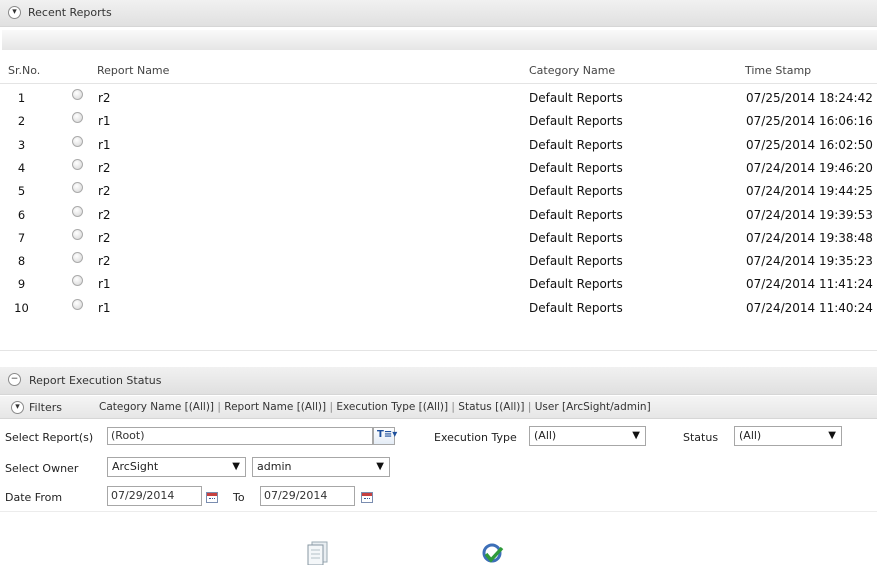  Describe the element at coordinates (438, 97) in the screenshot. I see `table-row: 1 r2 Default Reports 07/25/2014 18:24:42` at that location.